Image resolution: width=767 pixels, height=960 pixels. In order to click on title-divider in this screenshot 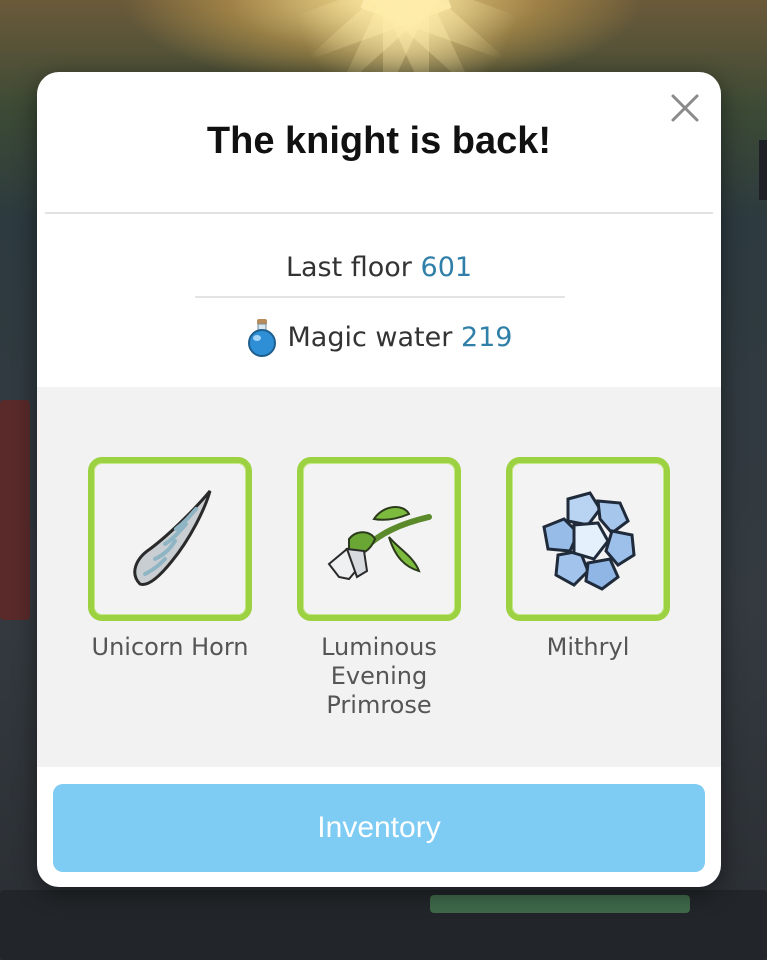, I will do `click(379, 213)`.